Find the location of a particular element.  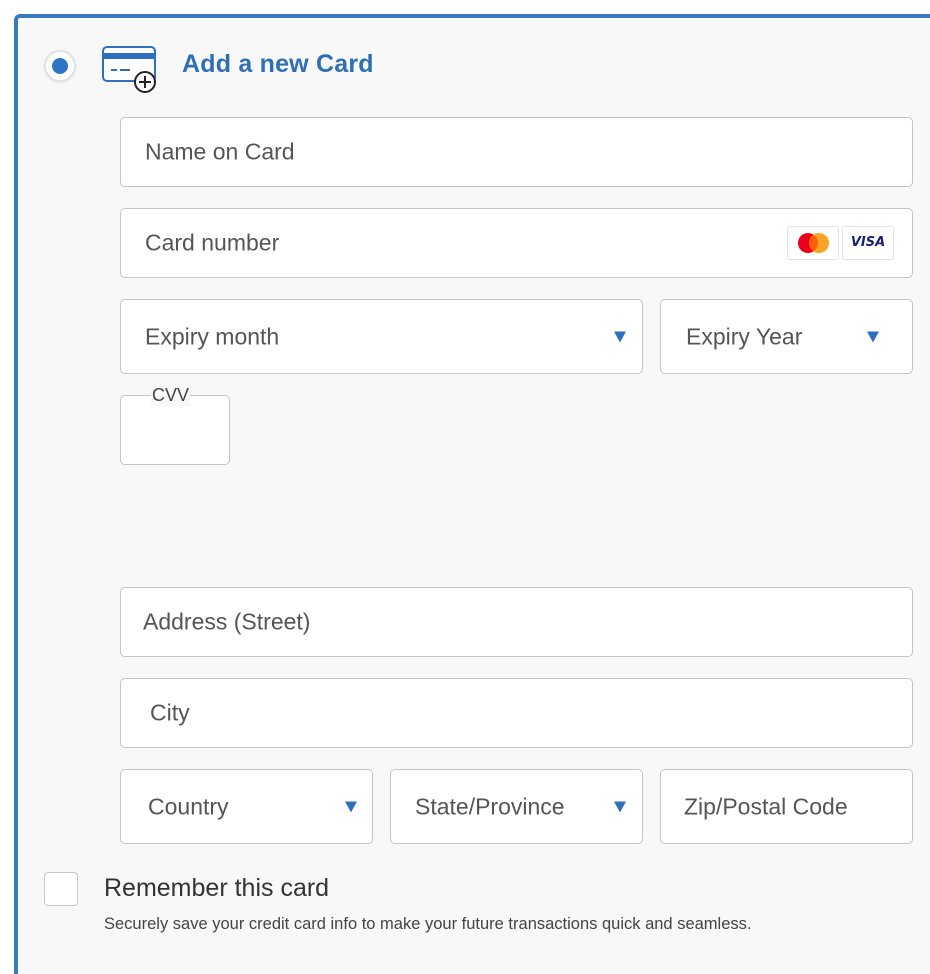

country-placeholder: Country is located at coordinates (188, 806).